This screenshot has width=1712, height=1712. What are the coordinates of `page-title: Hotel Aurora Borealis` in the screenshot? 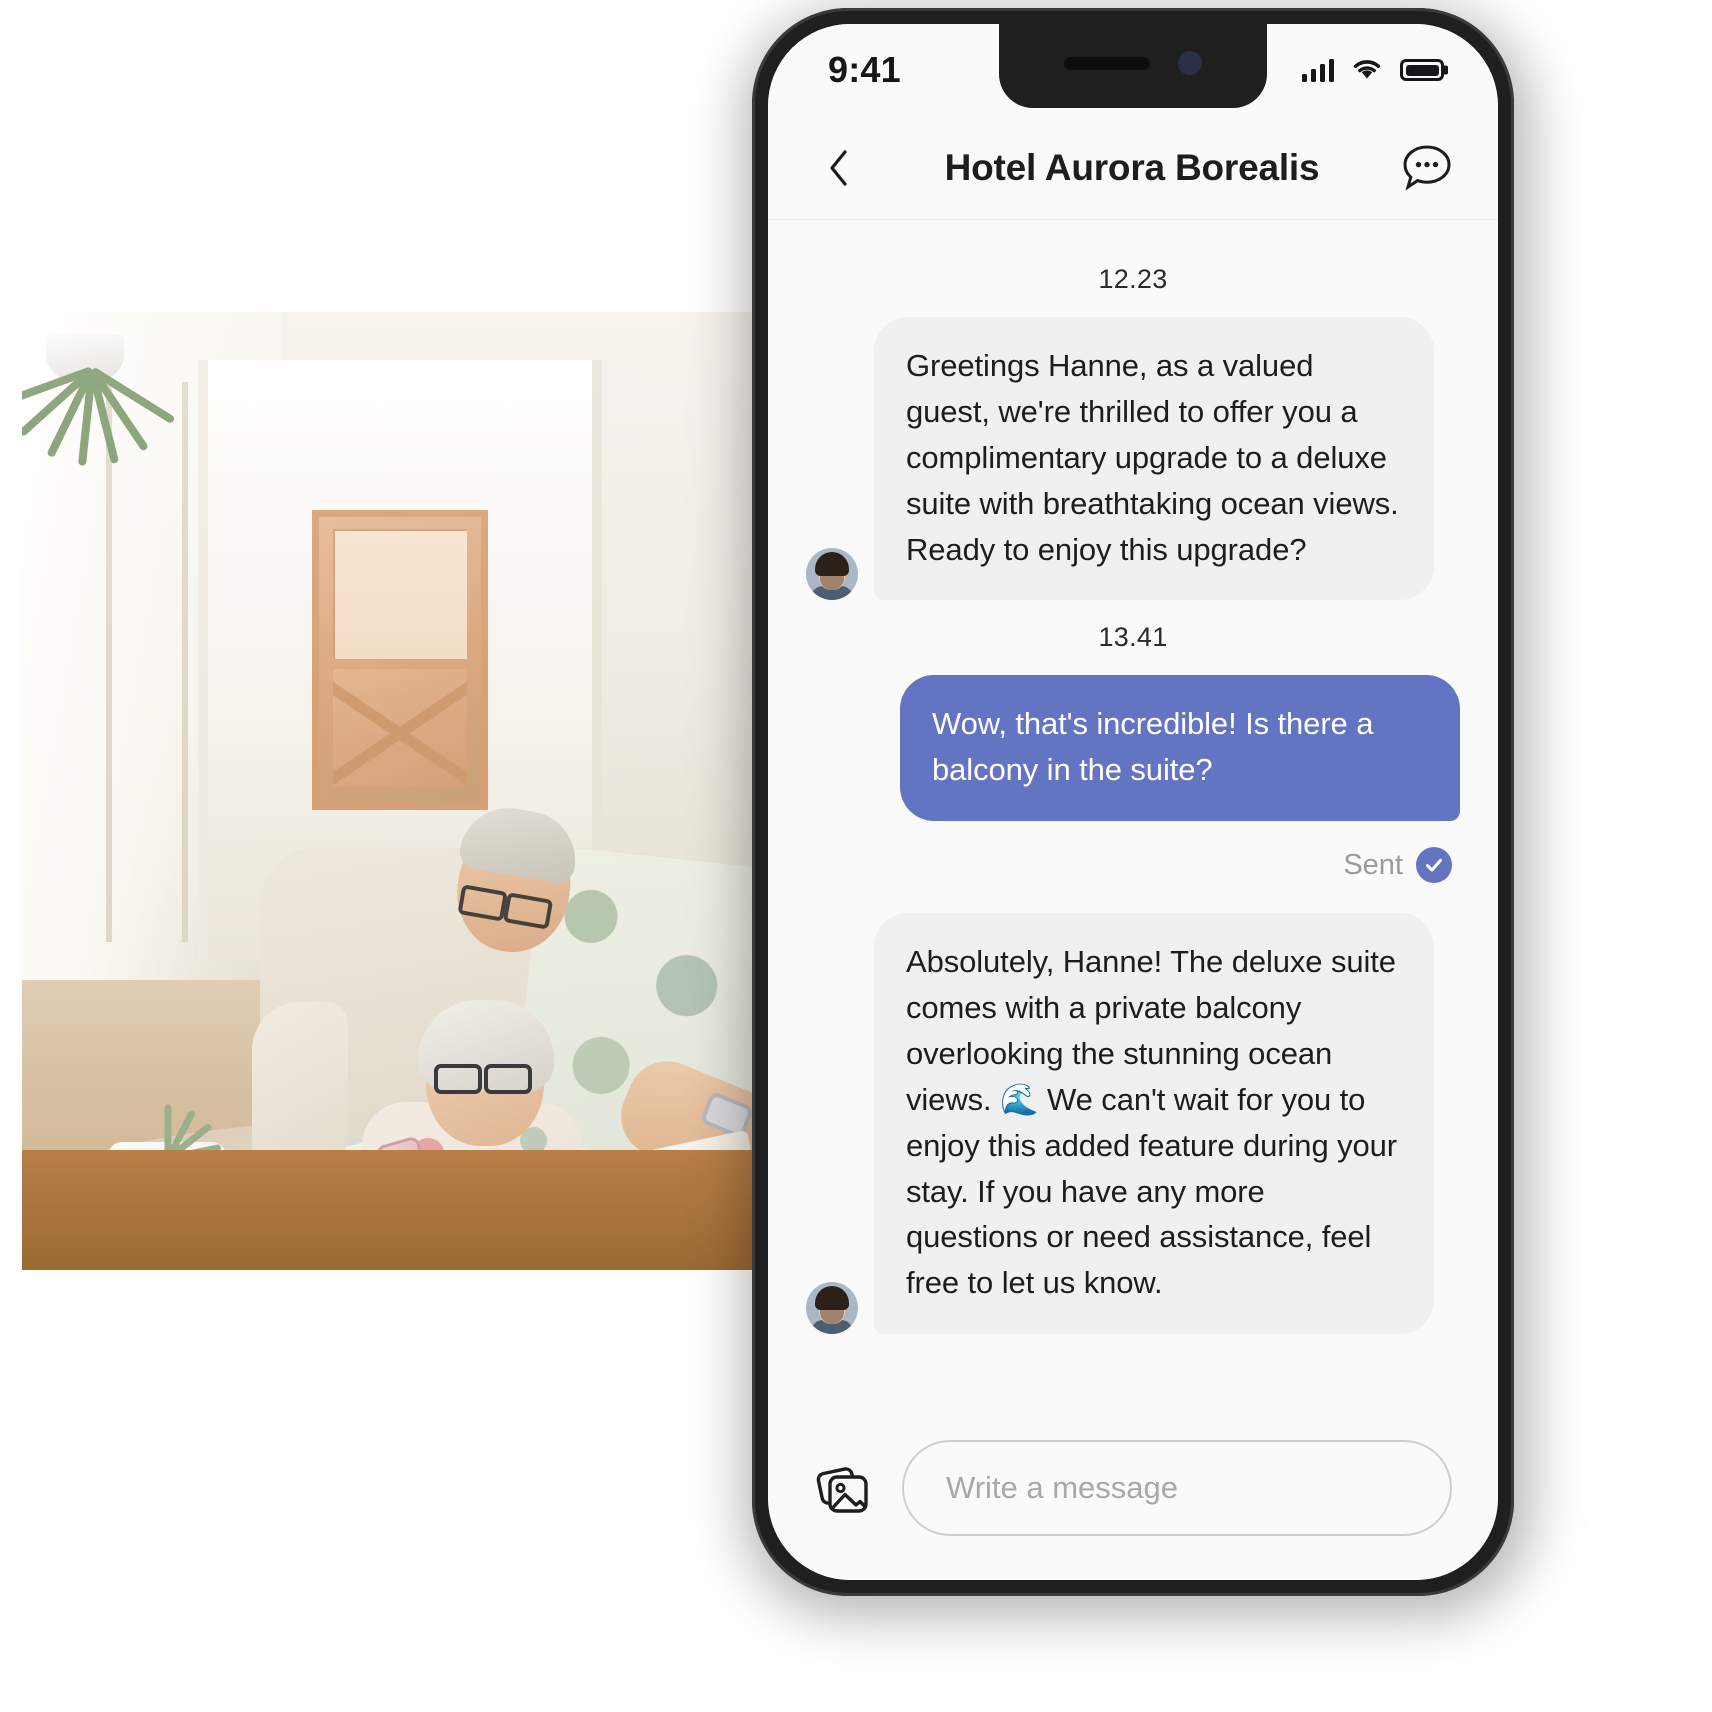 It's located at (1132, 167).